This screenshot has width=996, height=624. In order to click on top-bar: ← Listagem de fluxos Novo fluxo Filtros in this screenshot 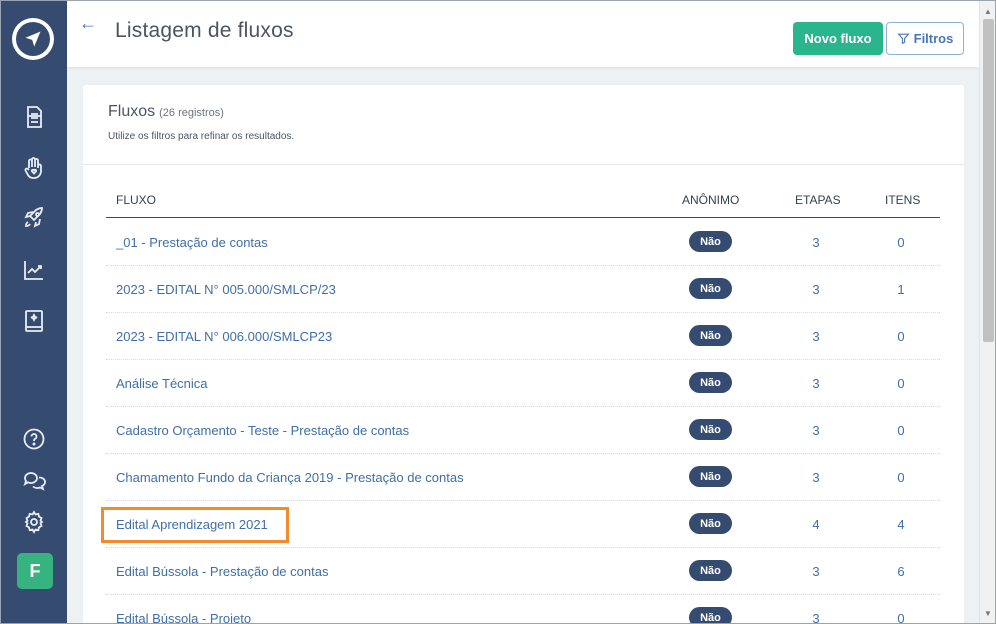, I will do `click(523, 34)`.